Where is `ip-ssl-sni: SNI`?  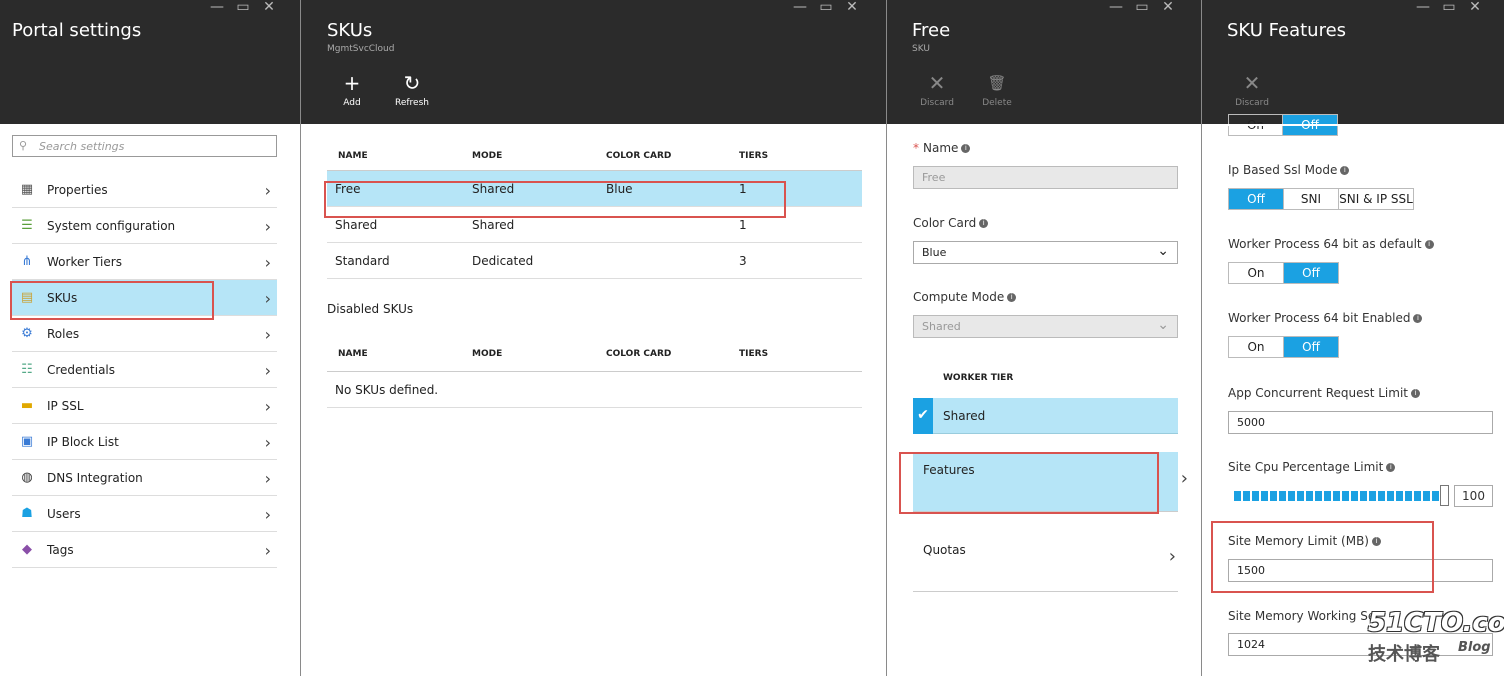
ip-ssl-sni: SNI is located at coordinates (1311, 199).